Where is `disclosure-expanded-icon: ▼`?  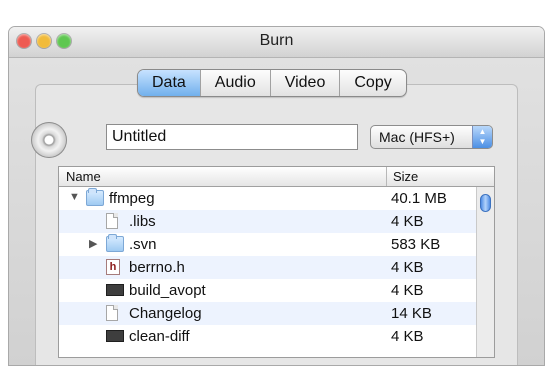 disclosure-expanded-icon: ▼ is located at coordinates (74, 198).